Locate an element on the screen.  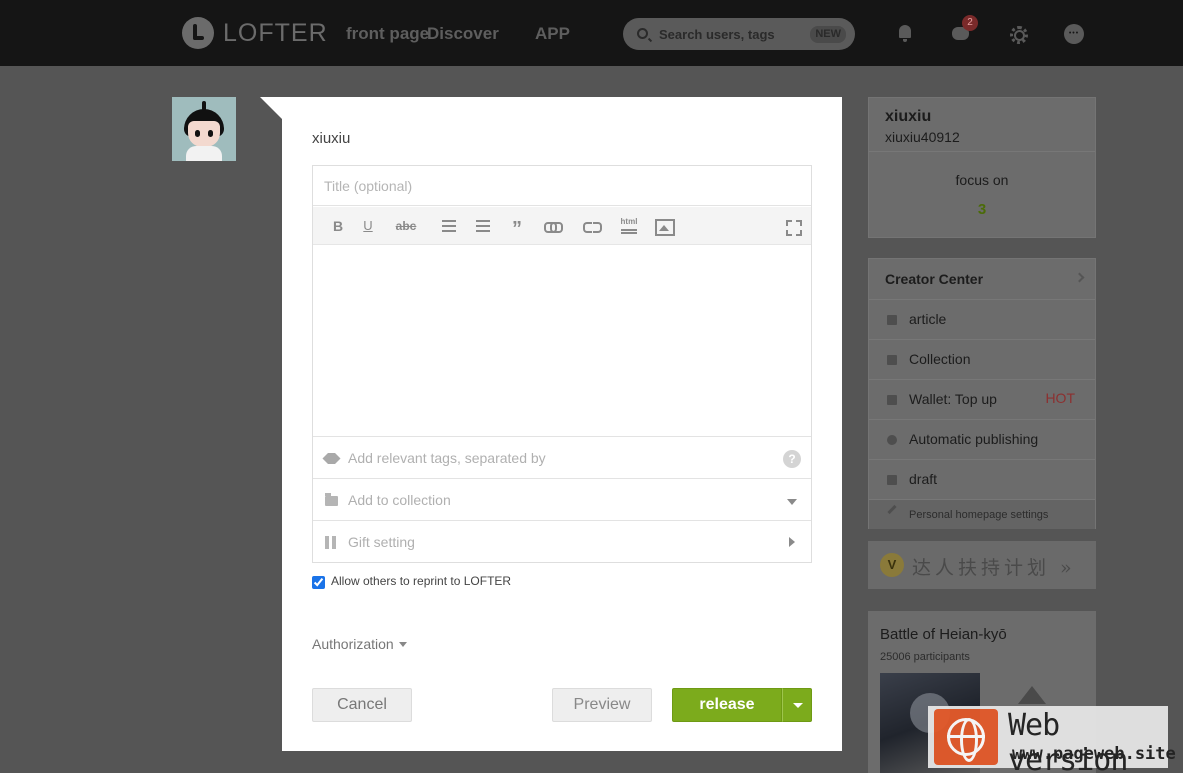
search-input is located at coordinates (734, 34).